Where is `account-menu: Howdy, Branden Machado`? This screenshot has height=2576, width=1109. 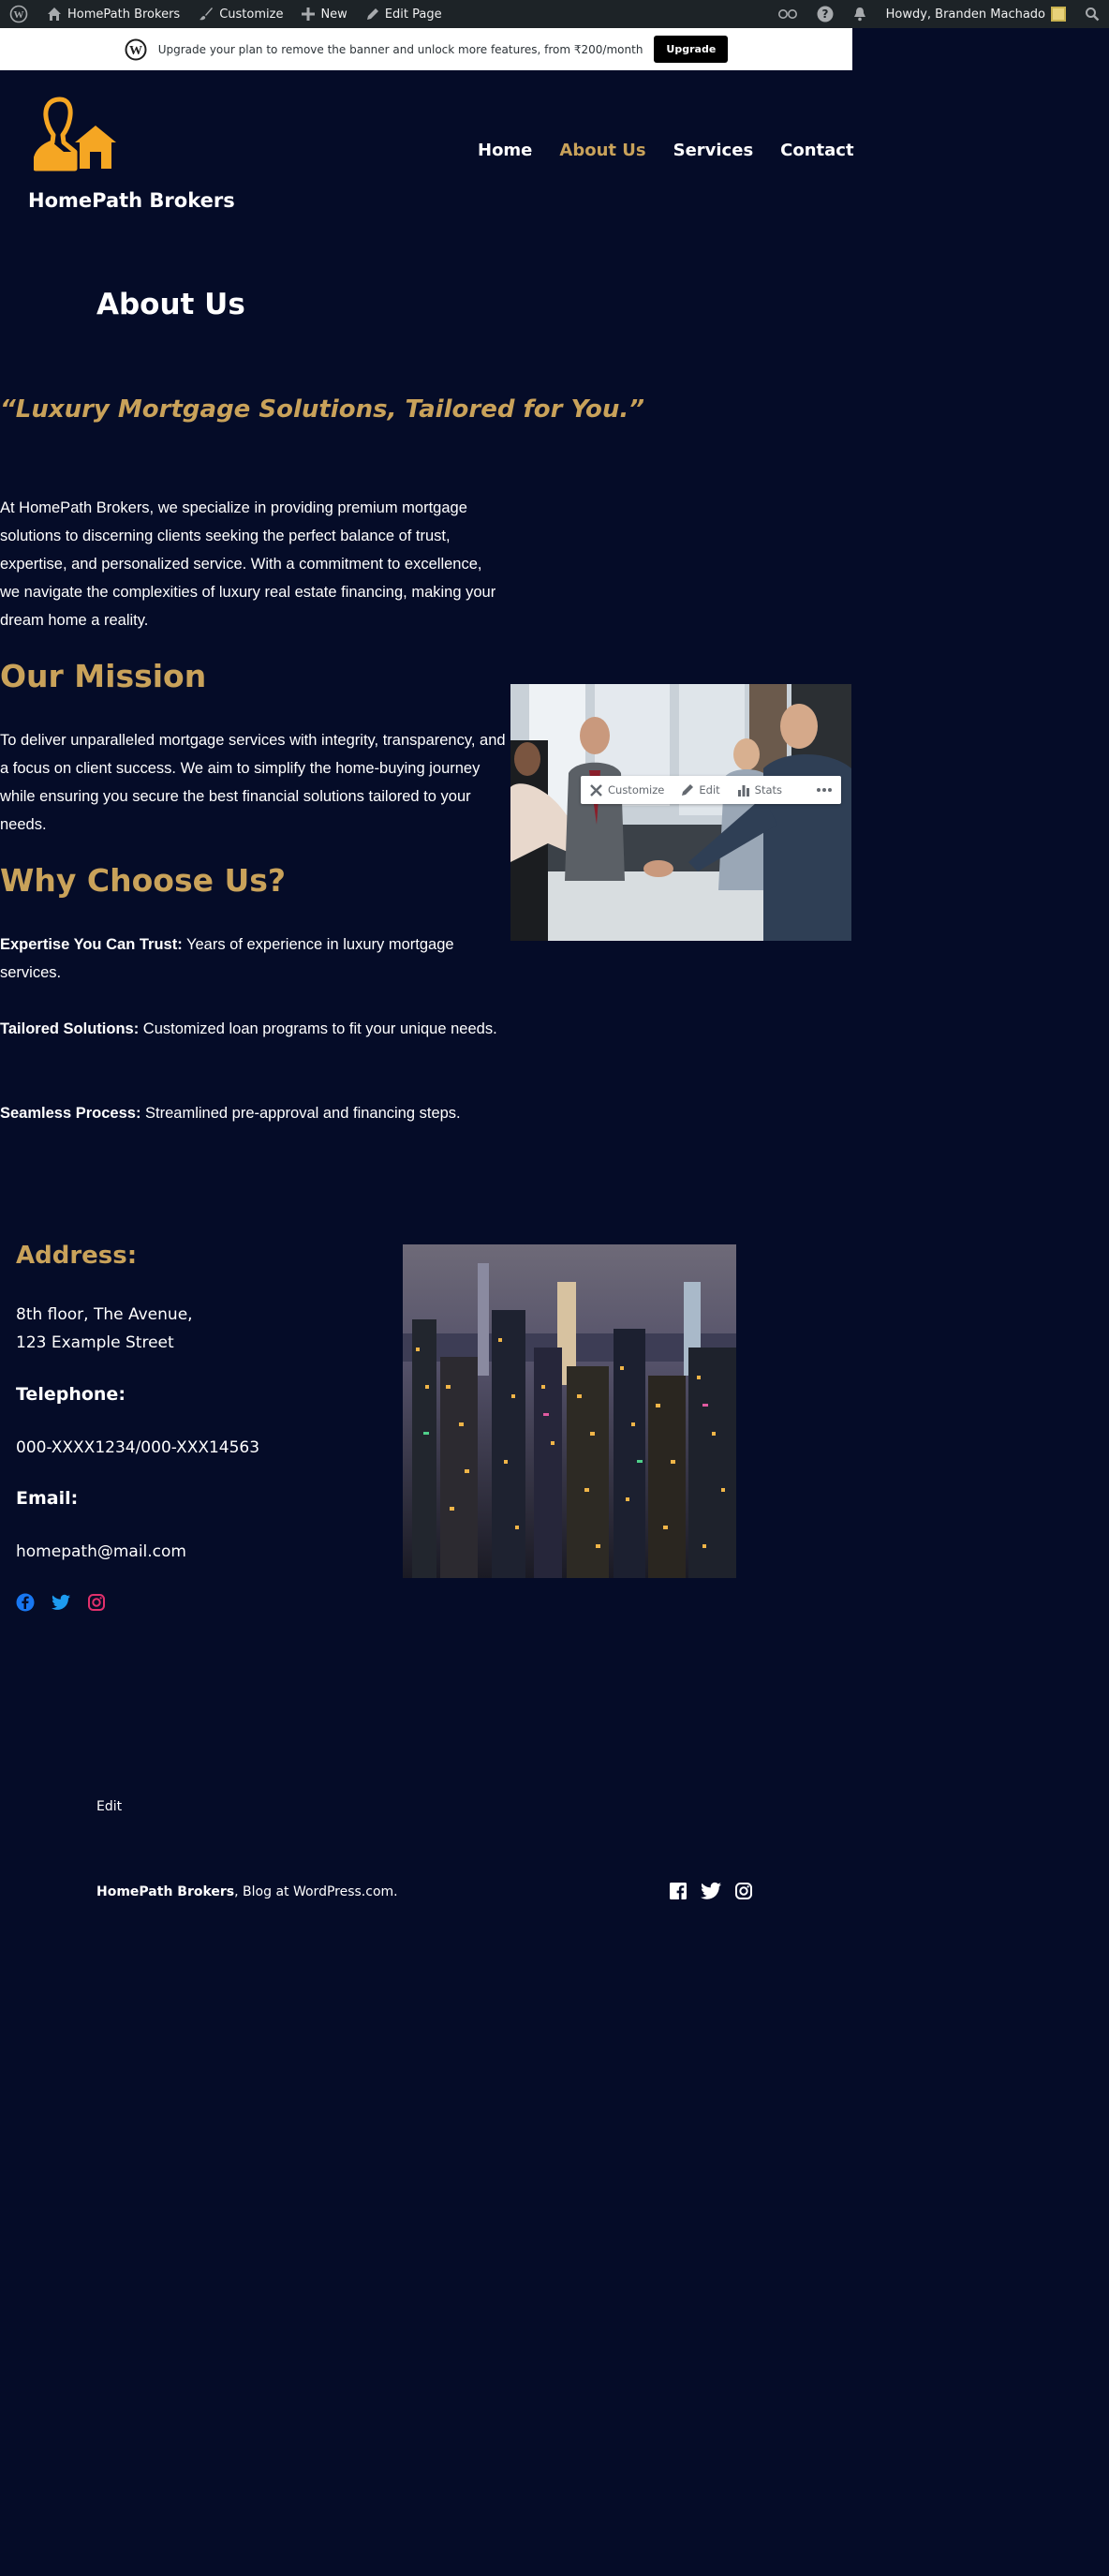 account-menu: Howdy, Branden Machado is located at coordinates (976, 14).